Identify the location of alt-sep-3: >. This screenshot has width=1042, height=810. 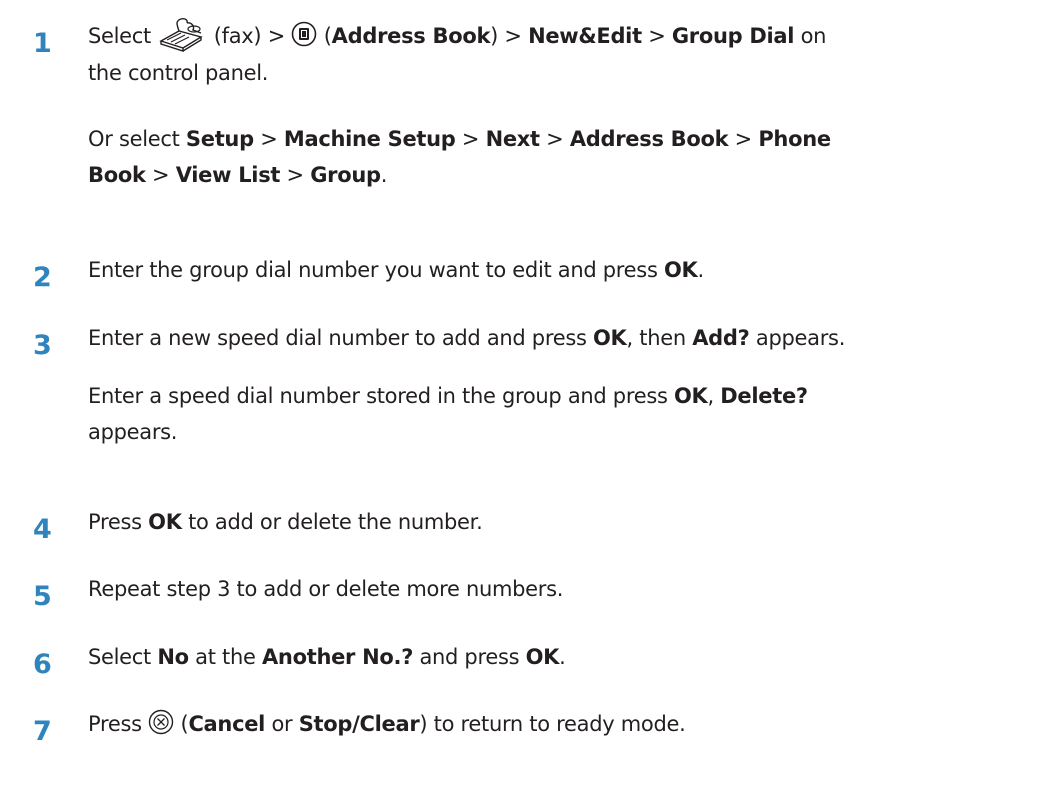
(554, 139).